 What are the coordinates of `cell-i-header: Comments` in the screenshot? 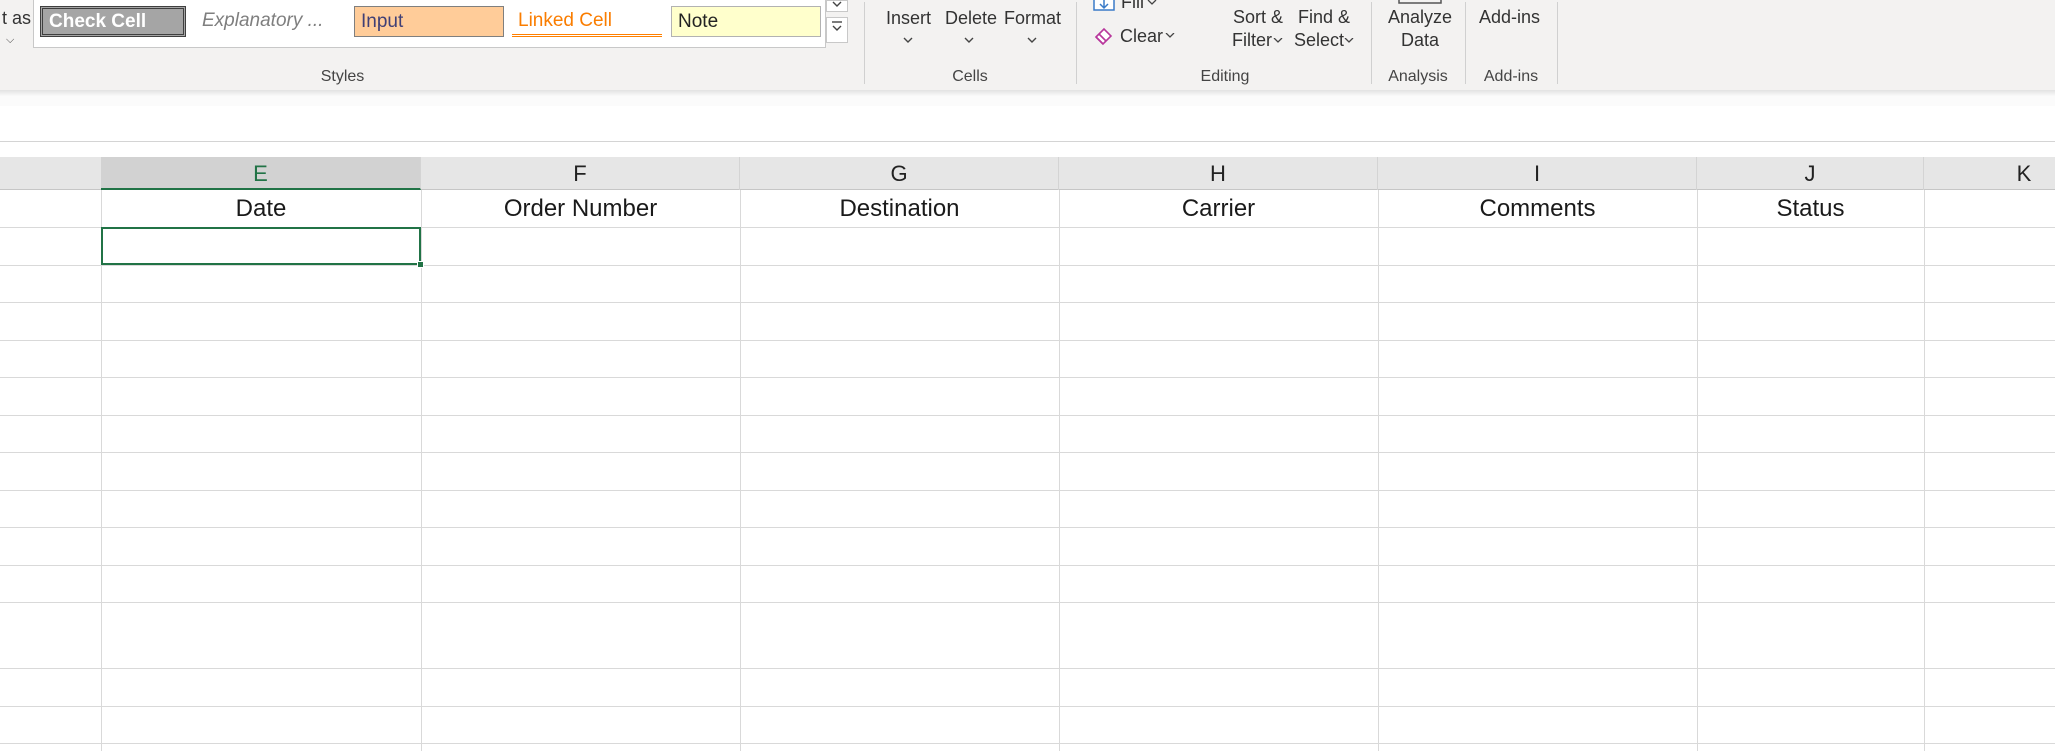 It's located at (1537, 208).